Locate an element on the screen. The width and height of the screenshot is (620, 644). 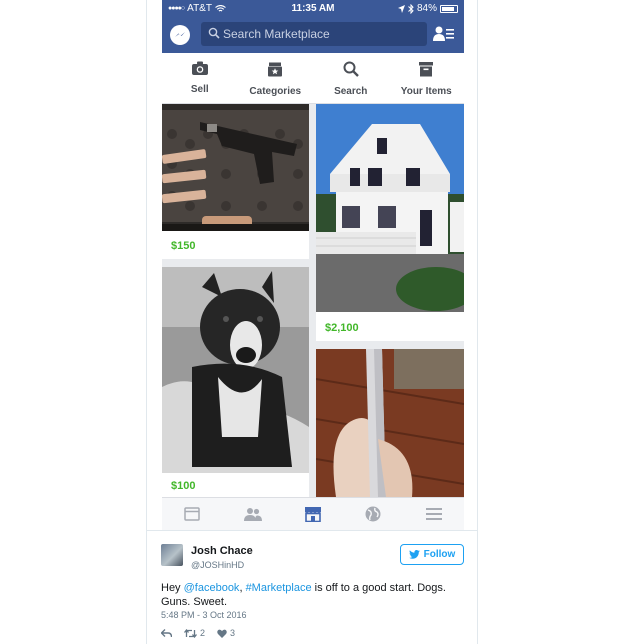
tweet-timestamp: 5:48 PM - 3 Oct 2016 is located at coordinates (204, 615).